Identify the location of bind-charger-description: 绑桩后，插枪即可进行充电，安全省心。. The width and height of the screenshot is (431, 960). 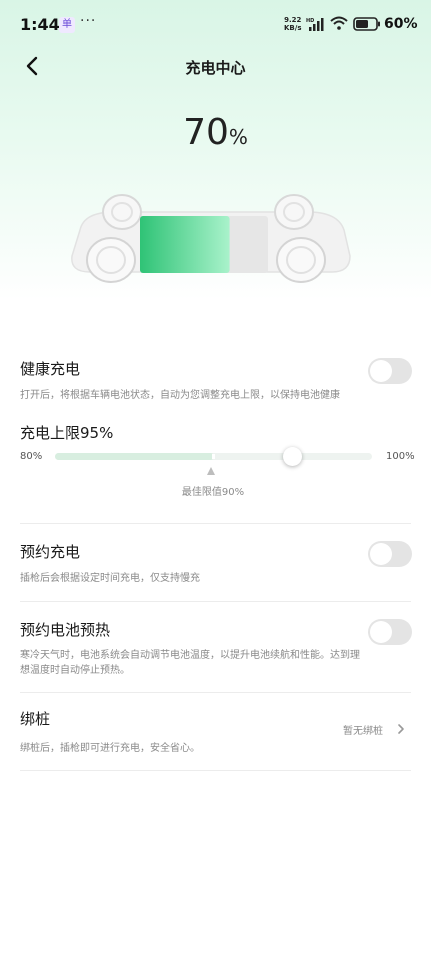
(110, 748).